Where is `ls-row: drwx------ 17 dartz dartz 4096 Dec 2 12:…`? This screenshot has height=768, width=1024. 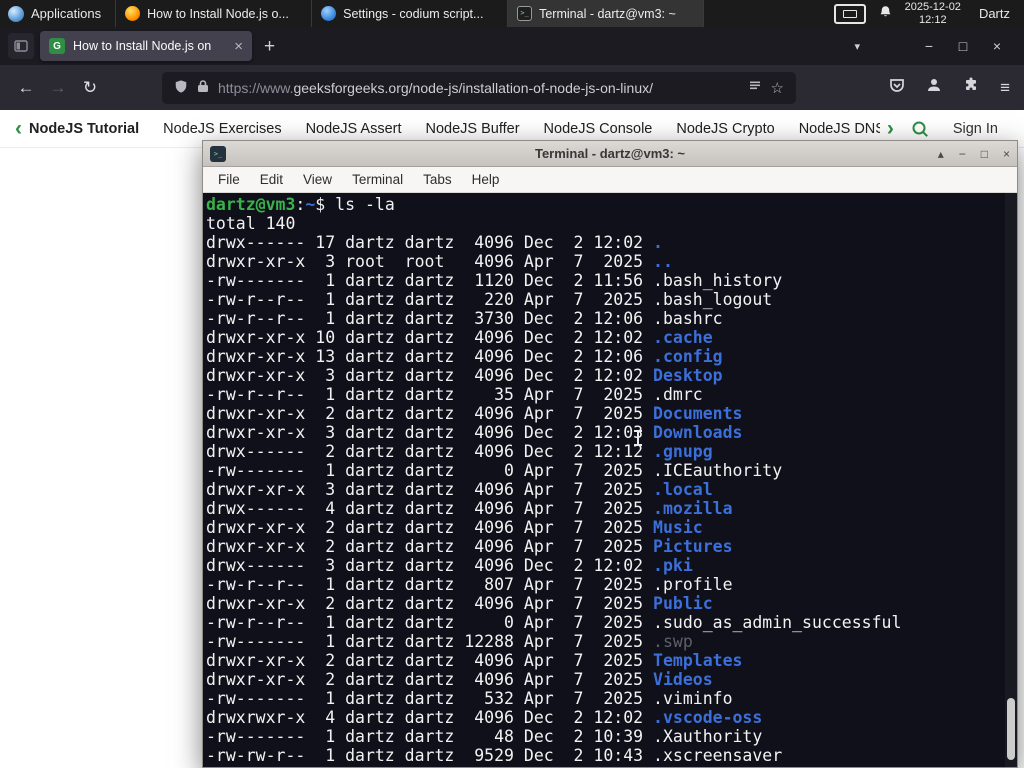 ls-row: drwx------ 17 dartz dartz 4096 Dec 2 12:… is located at coordinates (611, 242).